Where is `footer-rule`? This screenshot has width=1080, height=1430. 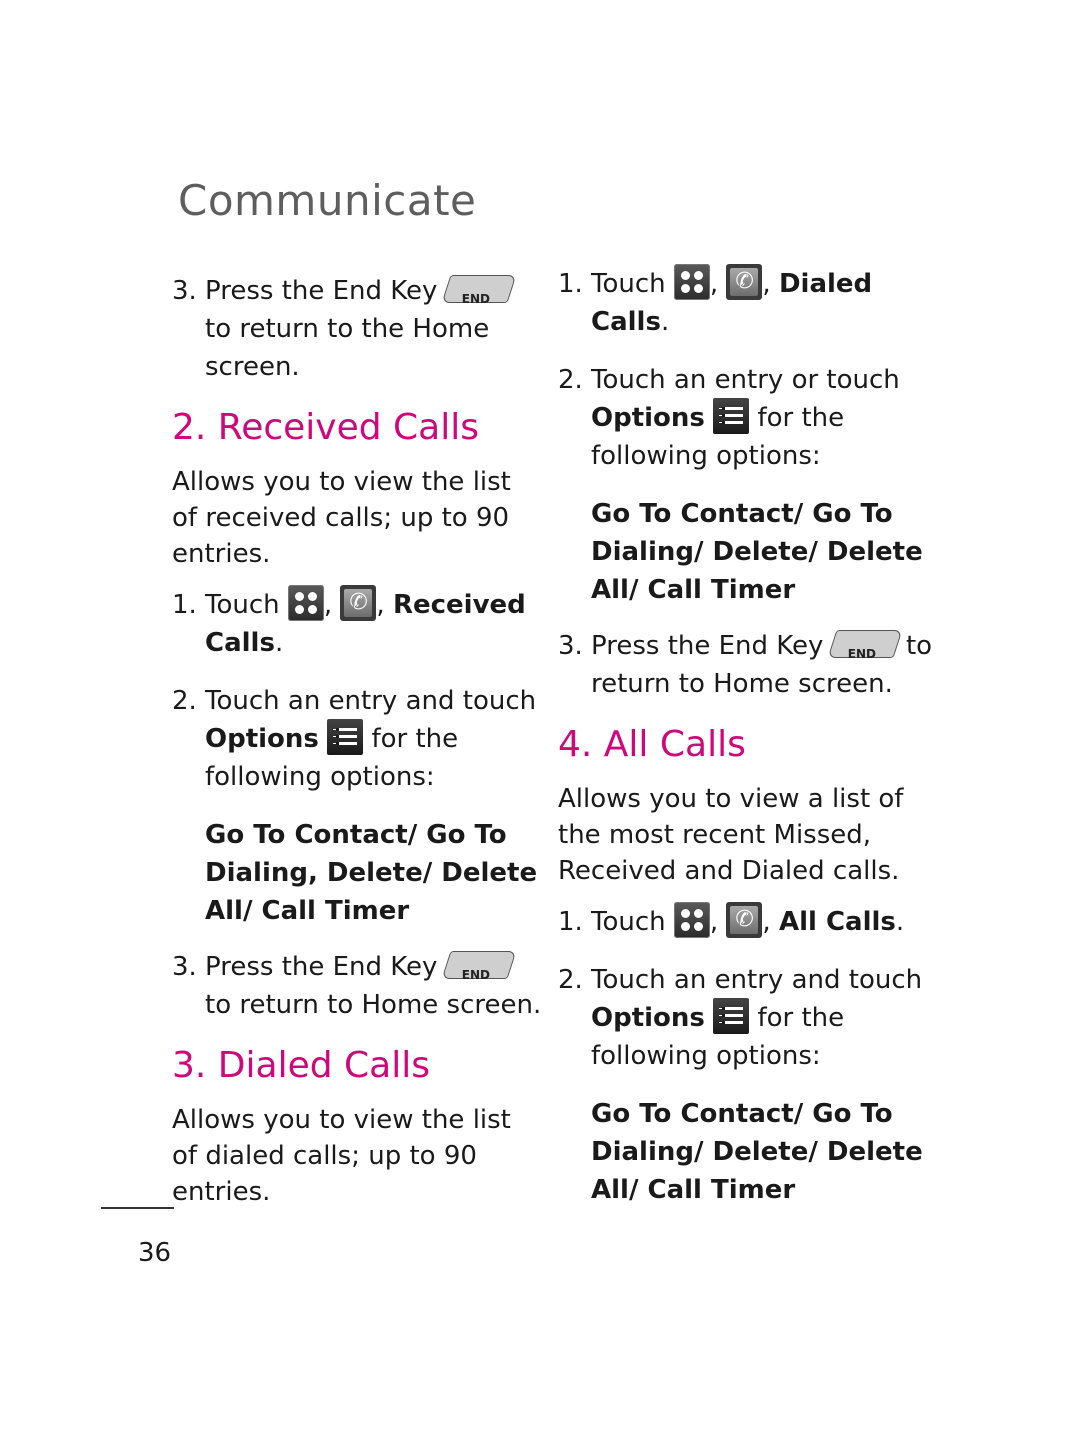 footer-rule is located at coordinates (137, 1208).